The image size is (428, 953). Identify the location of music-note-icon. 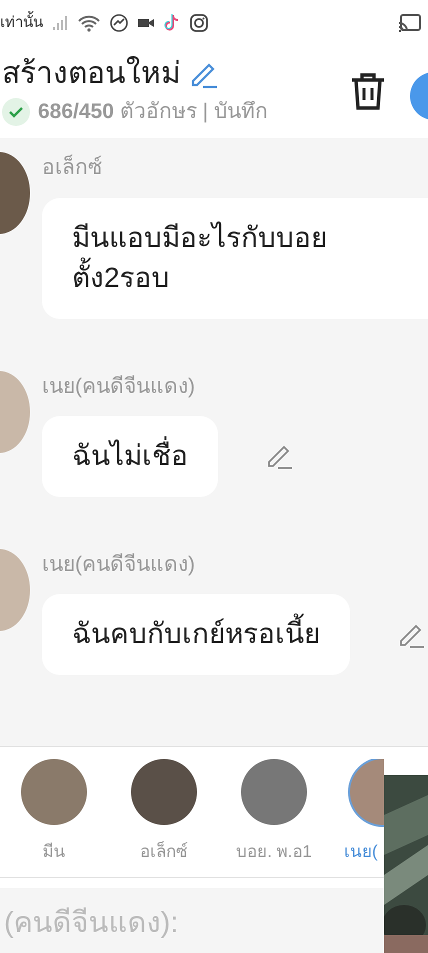
(172, 23).